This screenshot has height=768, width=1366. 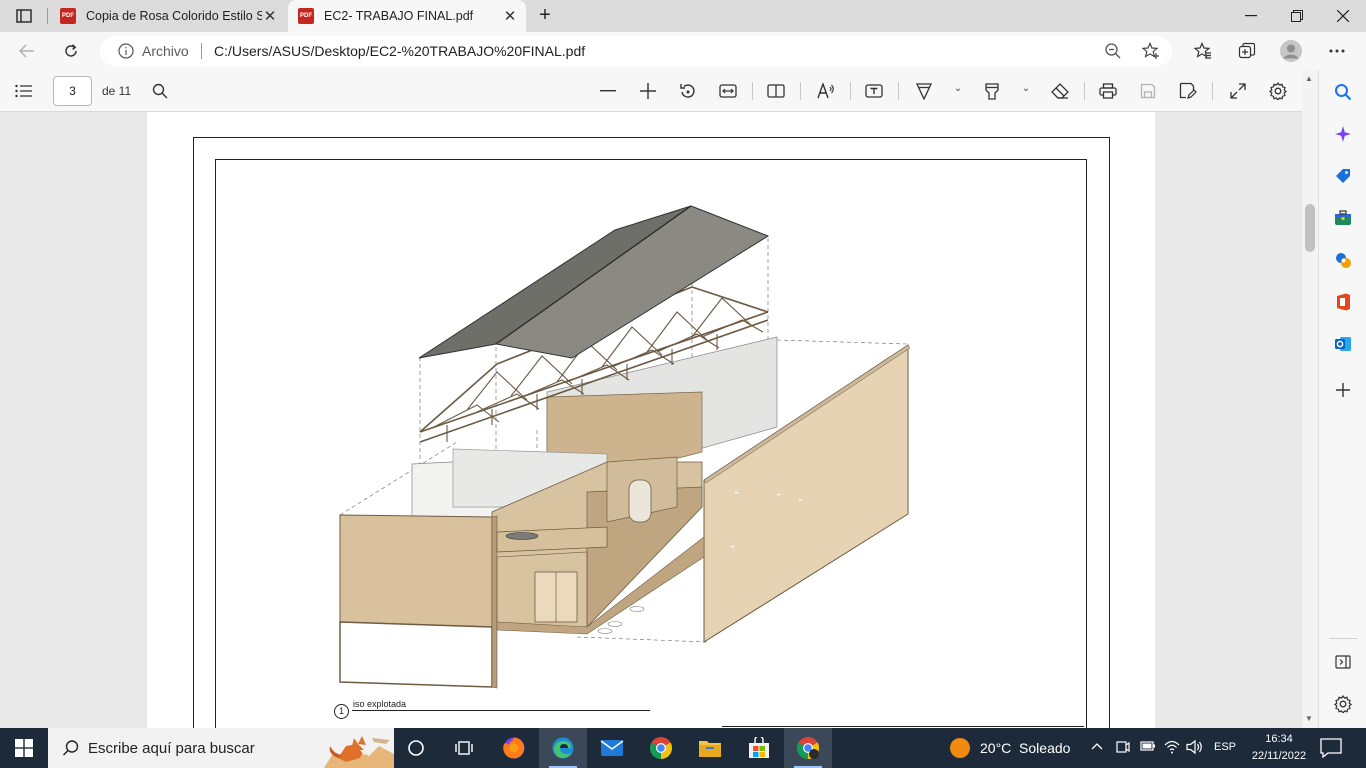 I want to click on weather-widget: 20°C Soleado, so click(x=1010, y=748).